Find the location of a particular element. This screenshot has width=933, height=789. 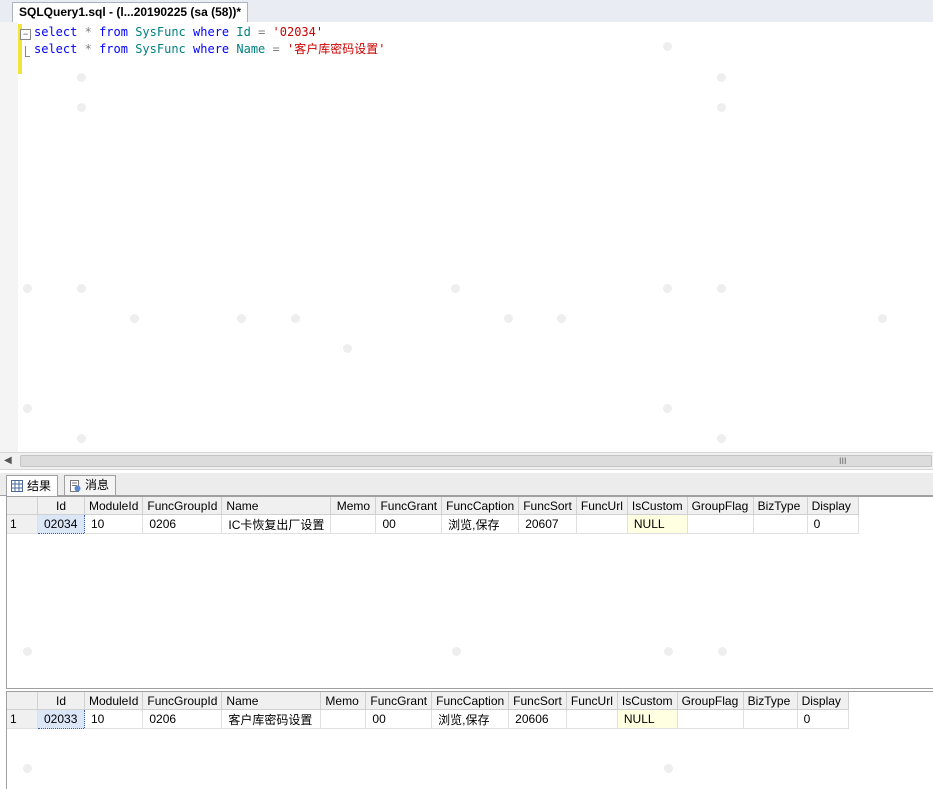

editor-horizontal-scrollbar: ◀ III is located at coordinates (466, 461).